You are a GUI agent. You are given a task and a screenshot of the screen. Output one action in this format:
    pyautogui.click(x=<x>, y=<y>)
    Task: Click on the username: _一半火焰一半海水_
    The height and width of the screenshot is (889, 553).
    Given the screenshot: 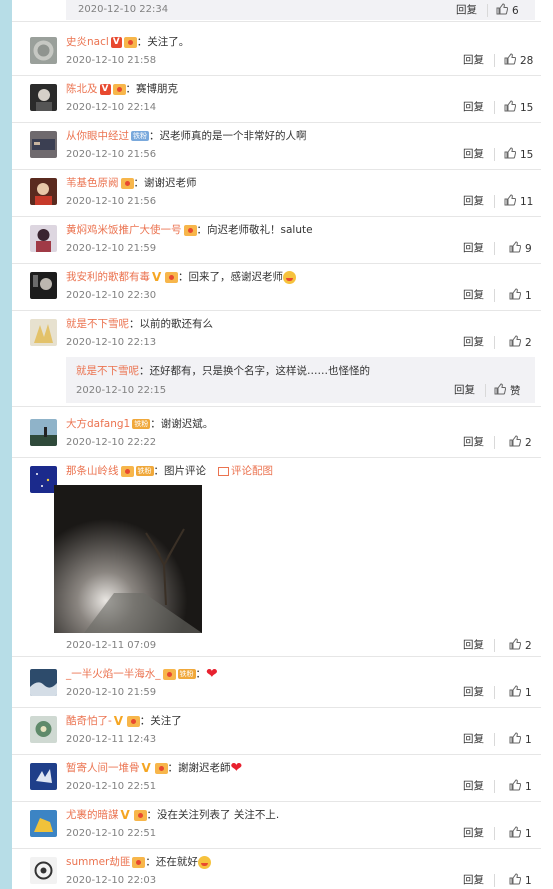 What is the action you would take?
    pyautogui.click(x=113, y=674)
    